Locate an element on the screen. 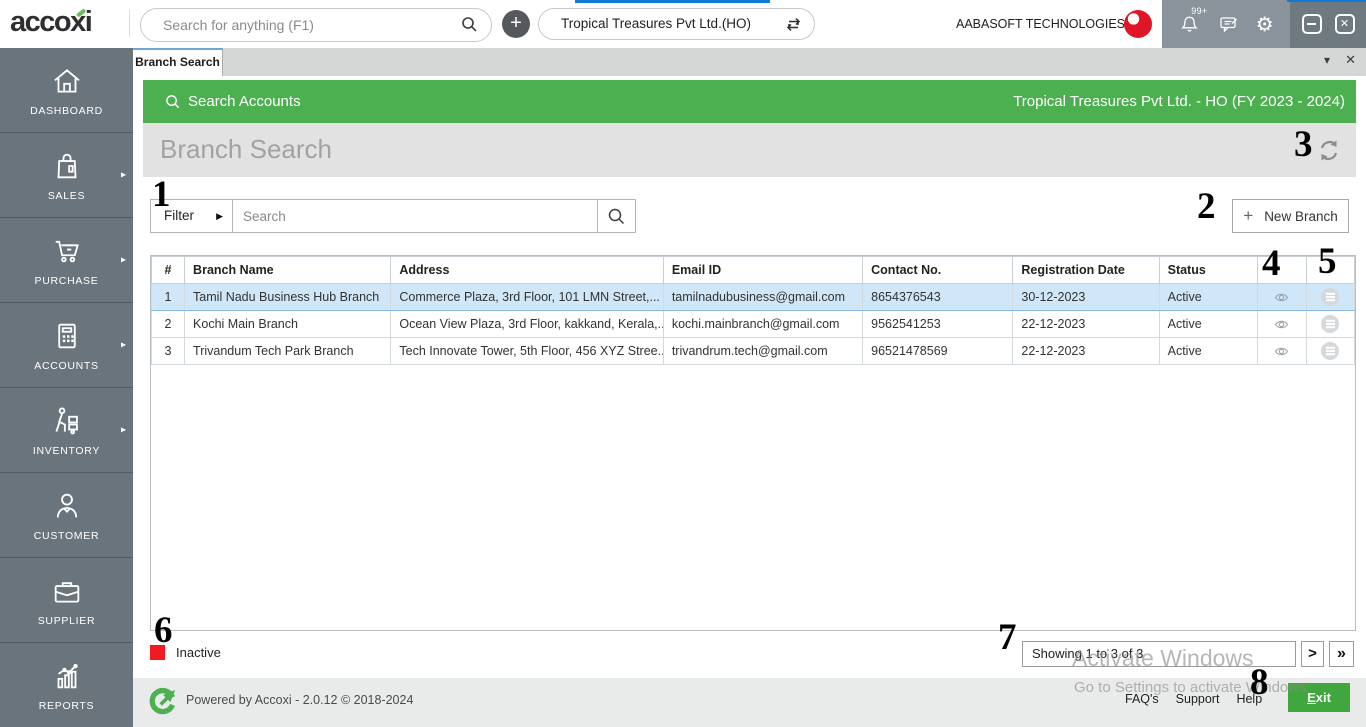 The width and height of the screenshot is (1366, 727). notifications-button: 99+ is located at coordinates (1192, 21).